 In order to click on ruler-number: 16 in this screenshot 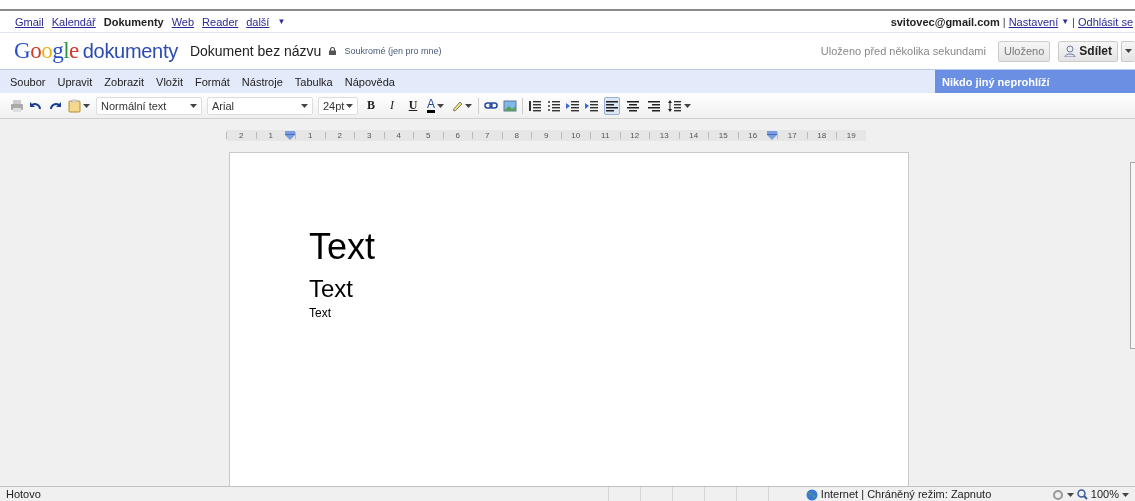, I will do `click(753, 135)`.